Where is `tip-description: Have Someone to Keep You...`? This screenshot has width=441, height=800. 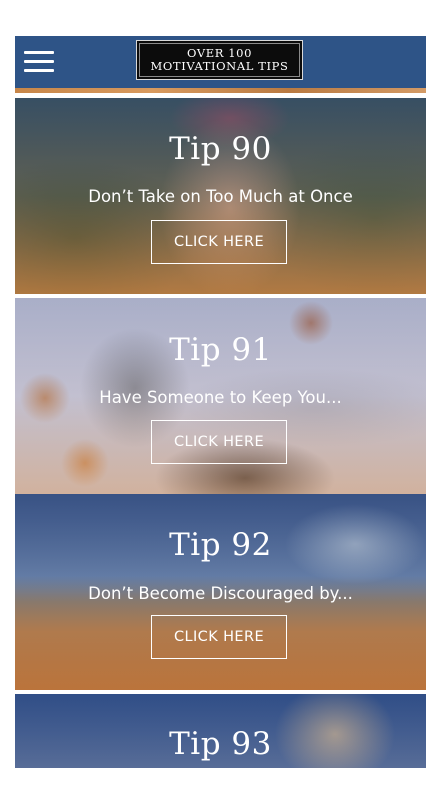
tip-description: Have Someone to Keep You... is located at coordinates (220, 397).